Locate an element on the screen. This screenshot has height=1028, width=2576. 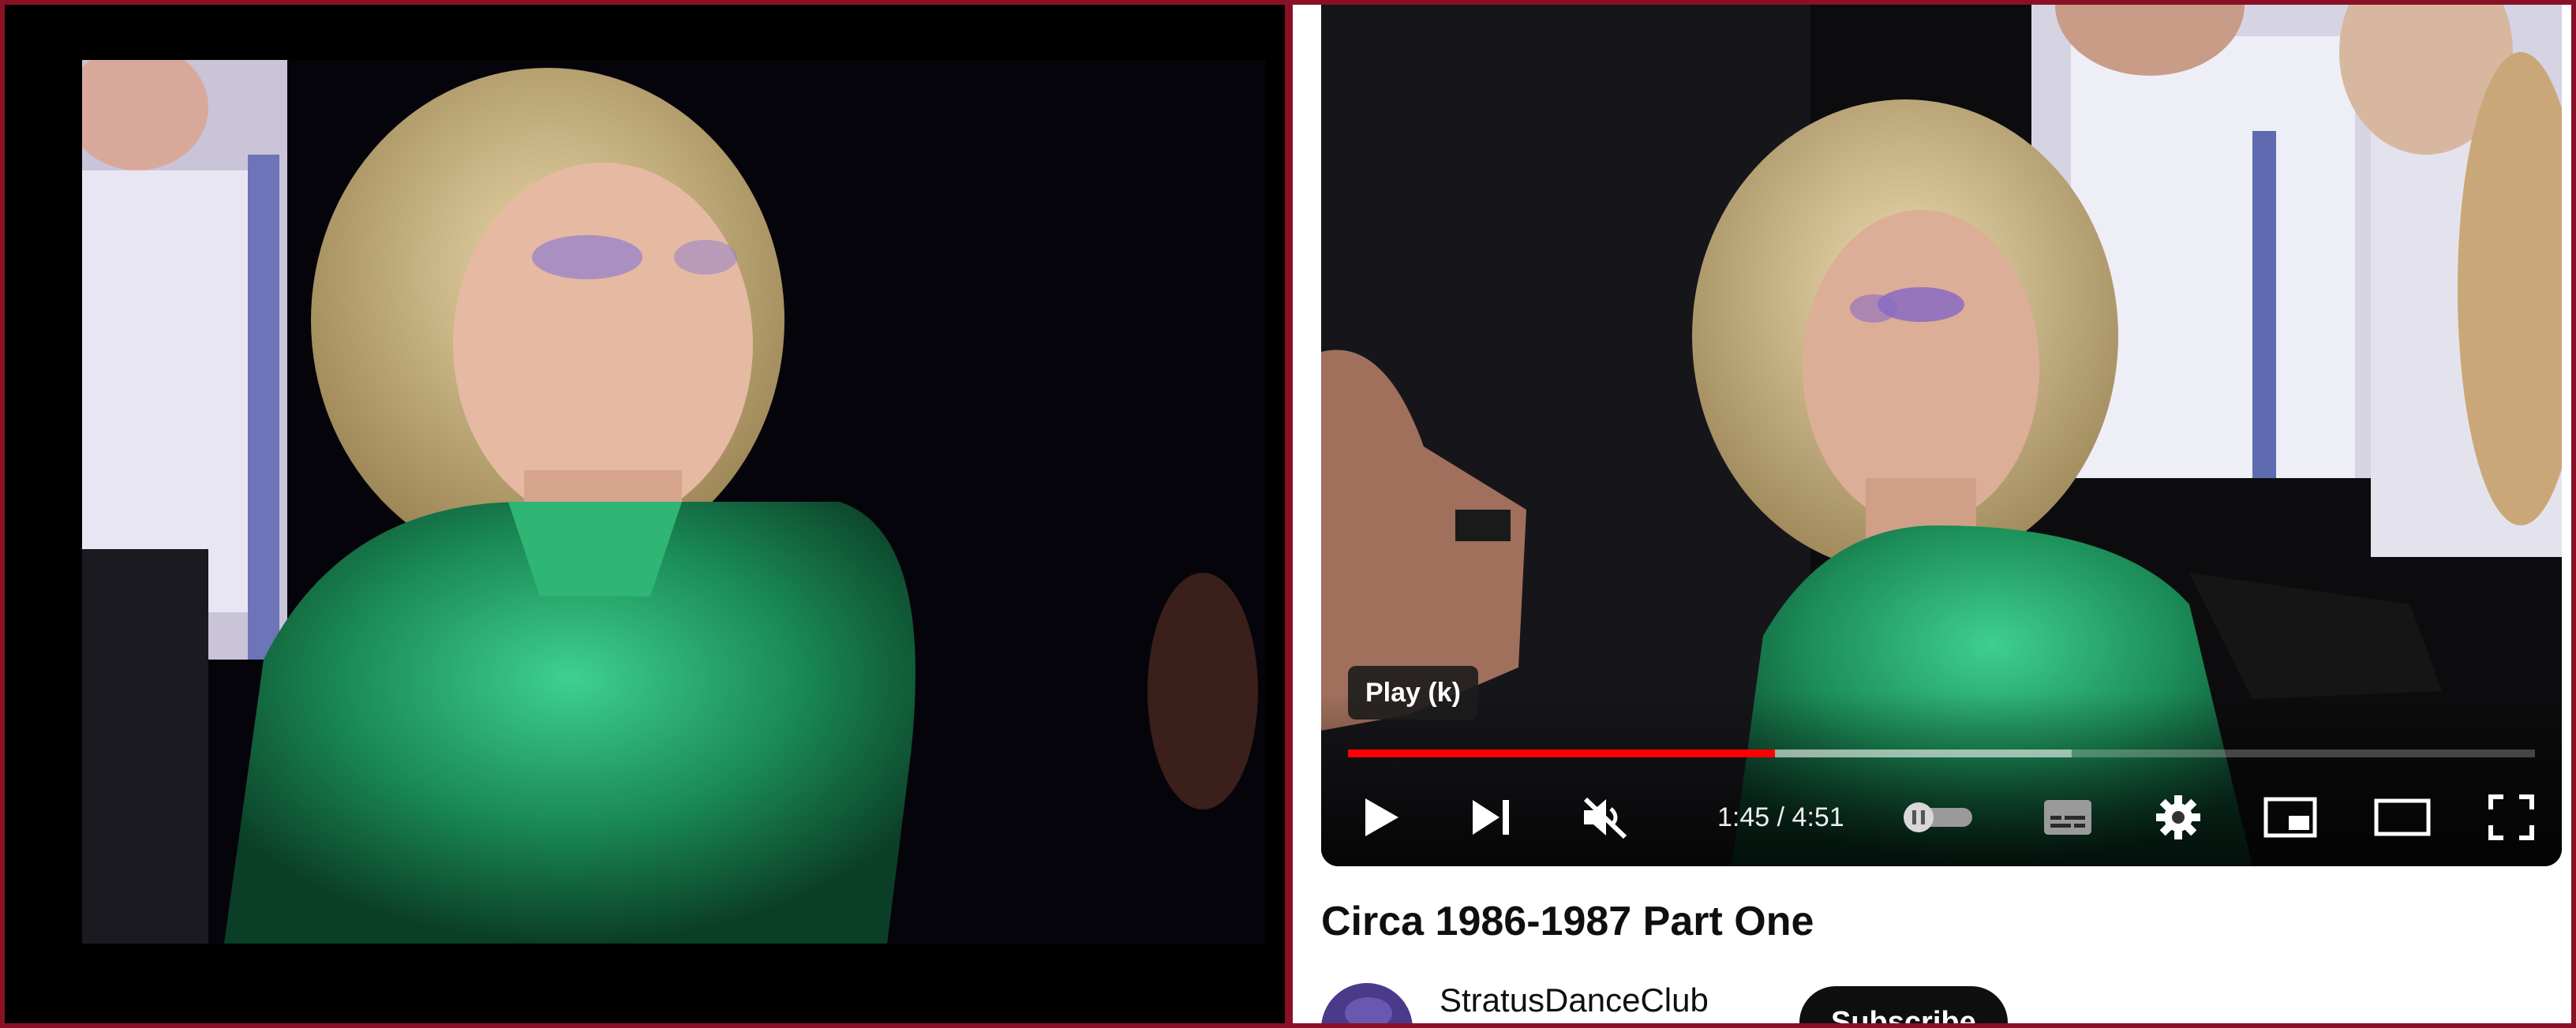
fullscreen-icon is located at coordinates (2511, 817).